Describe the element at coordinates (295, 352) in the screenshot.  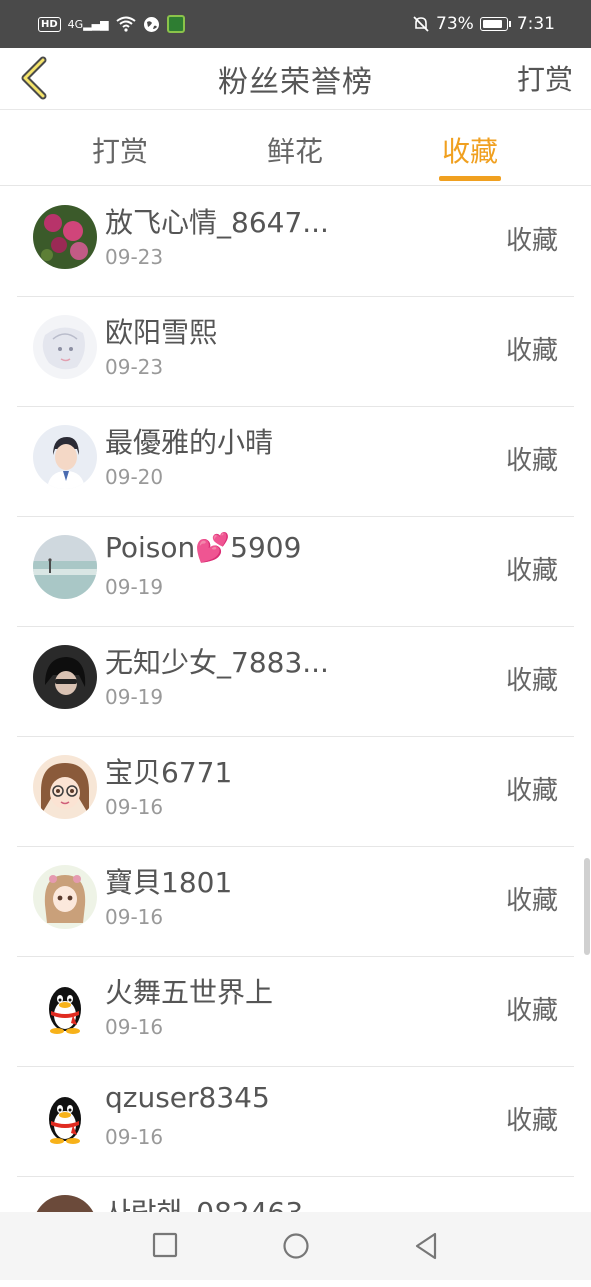
I see `list-item: 欧阳雪熙 09-23 收藏` at that location.